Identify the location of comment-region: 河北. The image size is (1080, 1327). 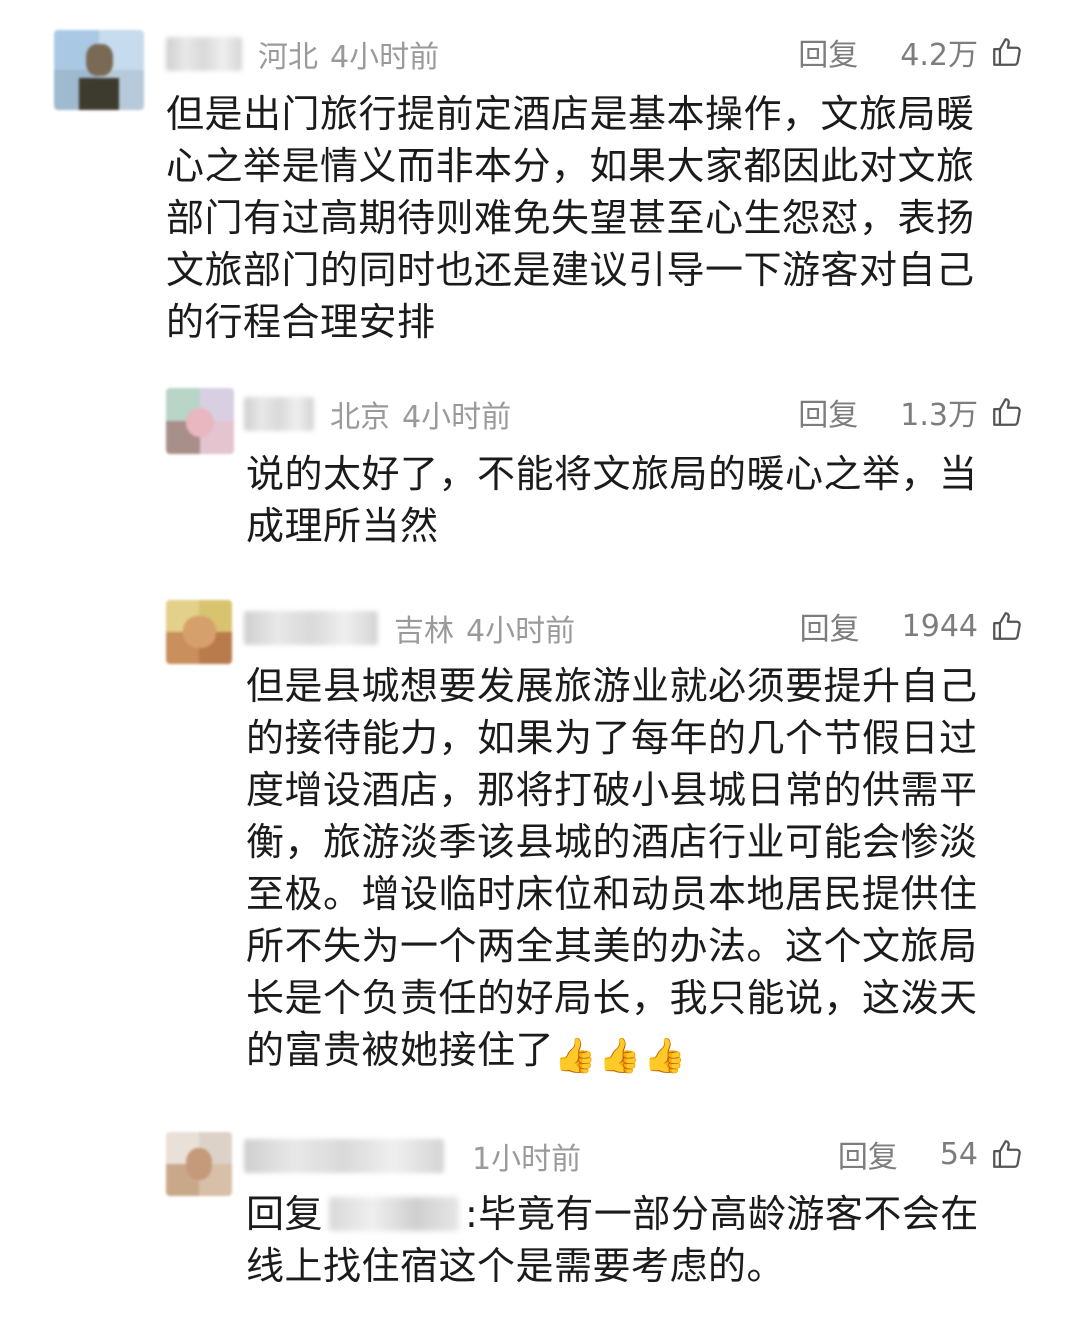
(288, 57).